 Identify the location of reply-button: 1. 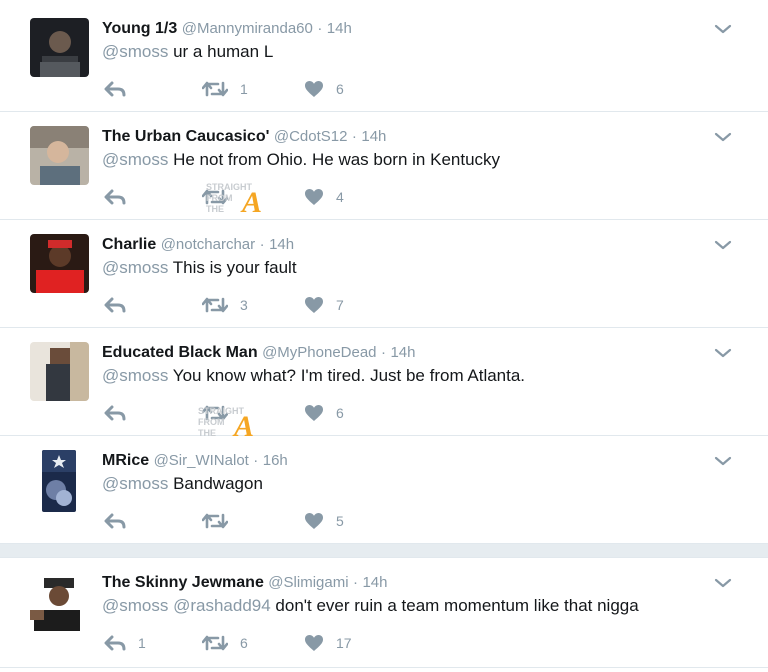
(125, 643).